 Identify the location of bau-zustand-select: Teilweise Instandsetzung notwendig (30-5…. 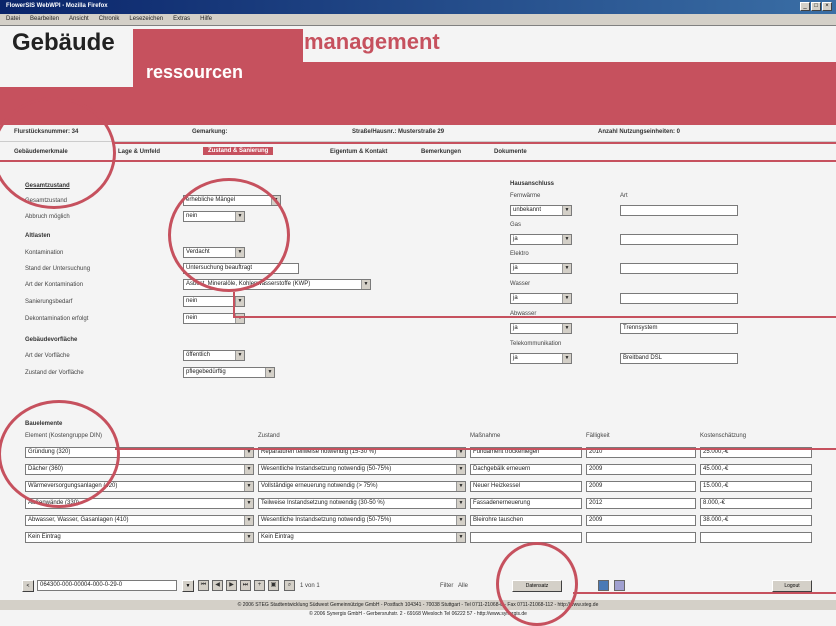
(362, 503).